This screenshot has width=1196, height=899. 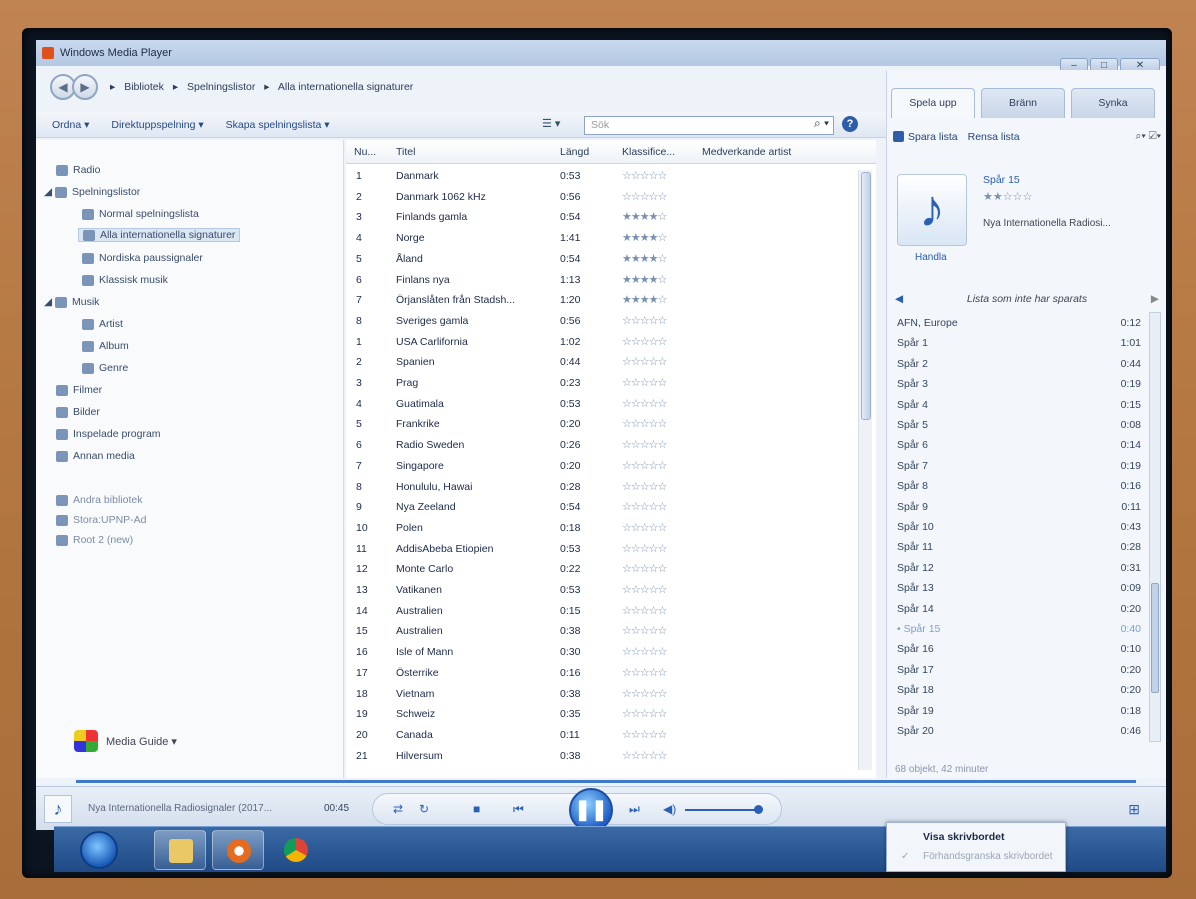 What do you see at coordinates (142, 258) in the screenshot?
I see `nav-nordiska-paussignaler: Nordiska paussignaler` at bounding box center [142, 258].